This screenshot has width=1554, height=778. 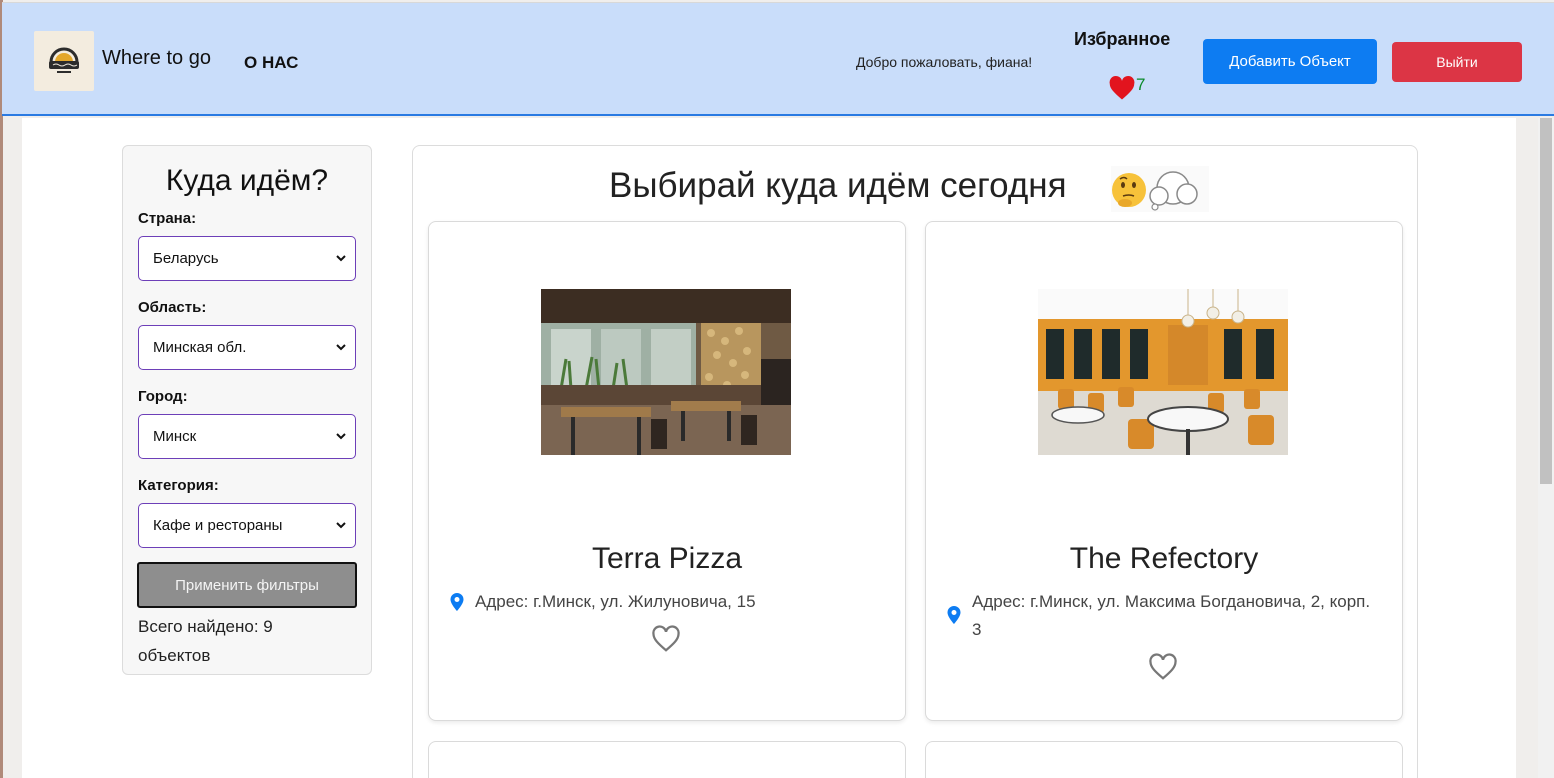 I want to click on region-select: Минская обл., so click(x=247, y=347).